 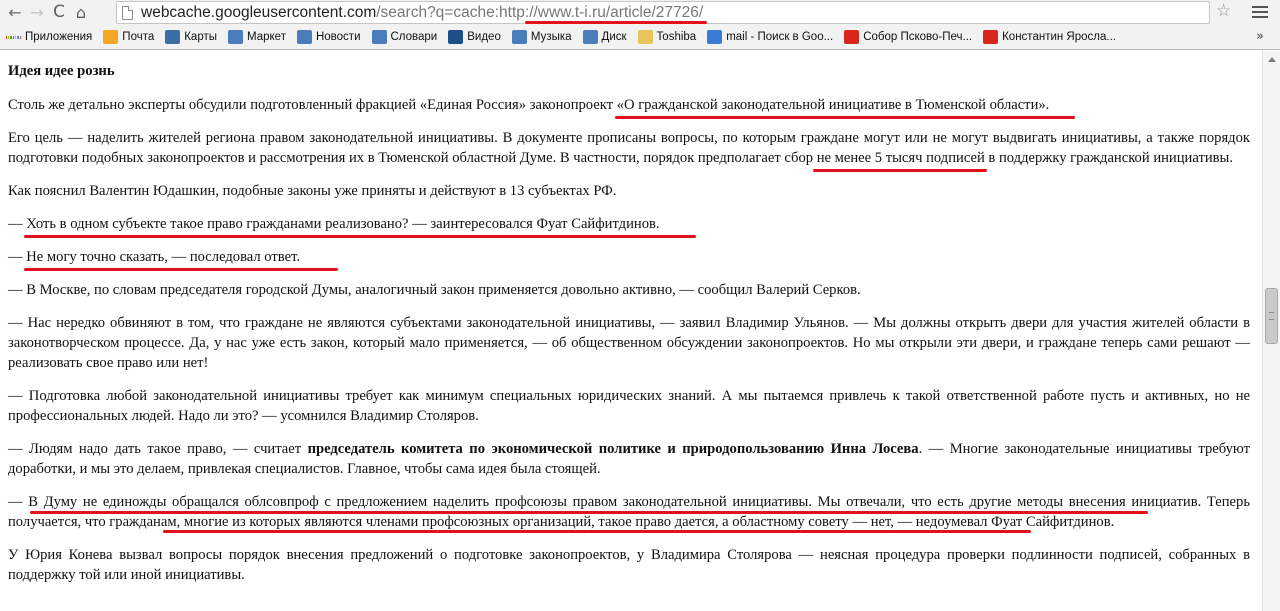 I want to click on bookmark-star-button: ☆, so click(x=1223, y=11).